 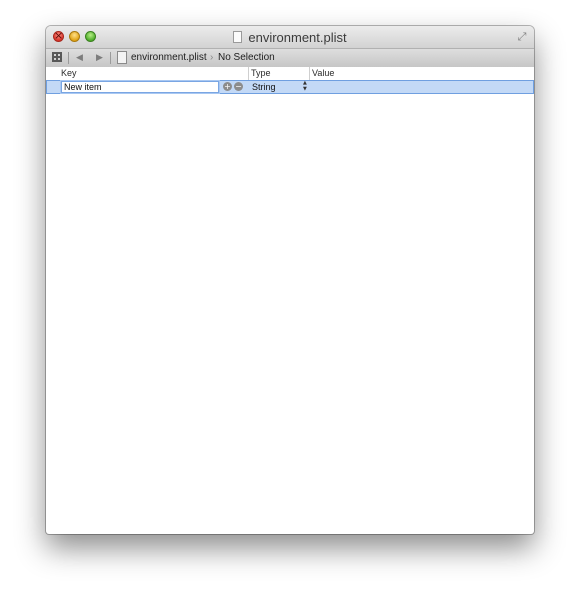 I want to click on window-title: environment.plist, so click(x=297, y=37).